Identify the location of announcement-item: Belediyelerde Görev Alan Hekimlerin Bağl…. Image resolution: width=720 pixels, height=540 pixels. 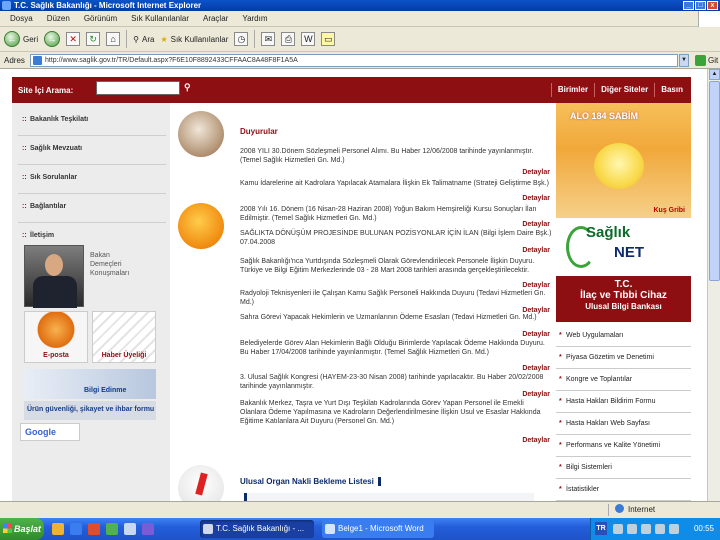
(396, 348).